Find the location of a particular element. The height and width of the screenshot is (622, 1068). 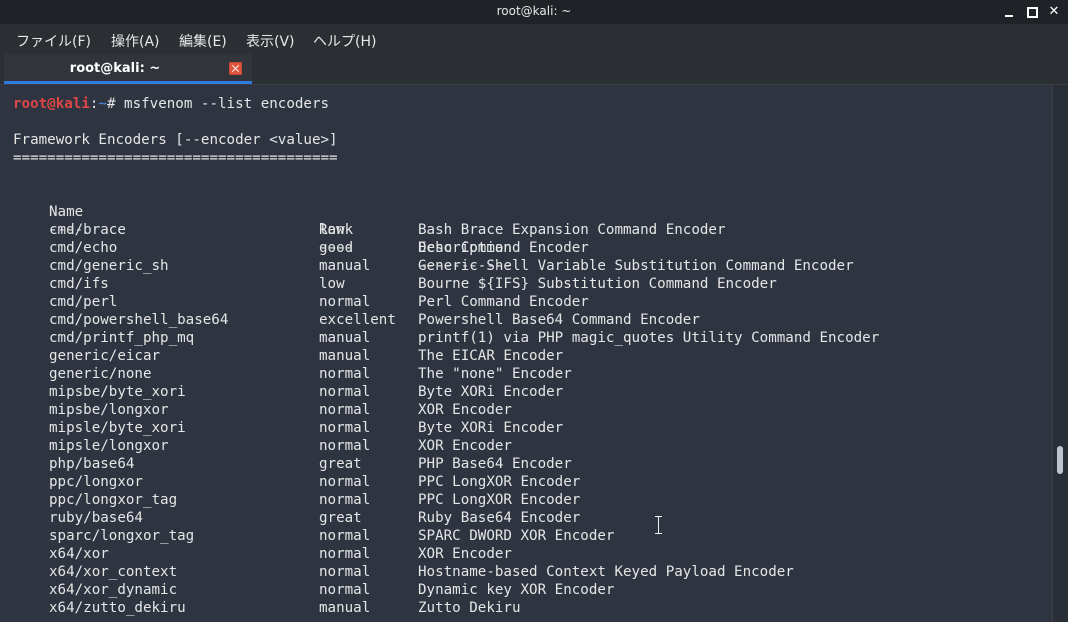

minimize-icon is located at coordinates (1009, 16).